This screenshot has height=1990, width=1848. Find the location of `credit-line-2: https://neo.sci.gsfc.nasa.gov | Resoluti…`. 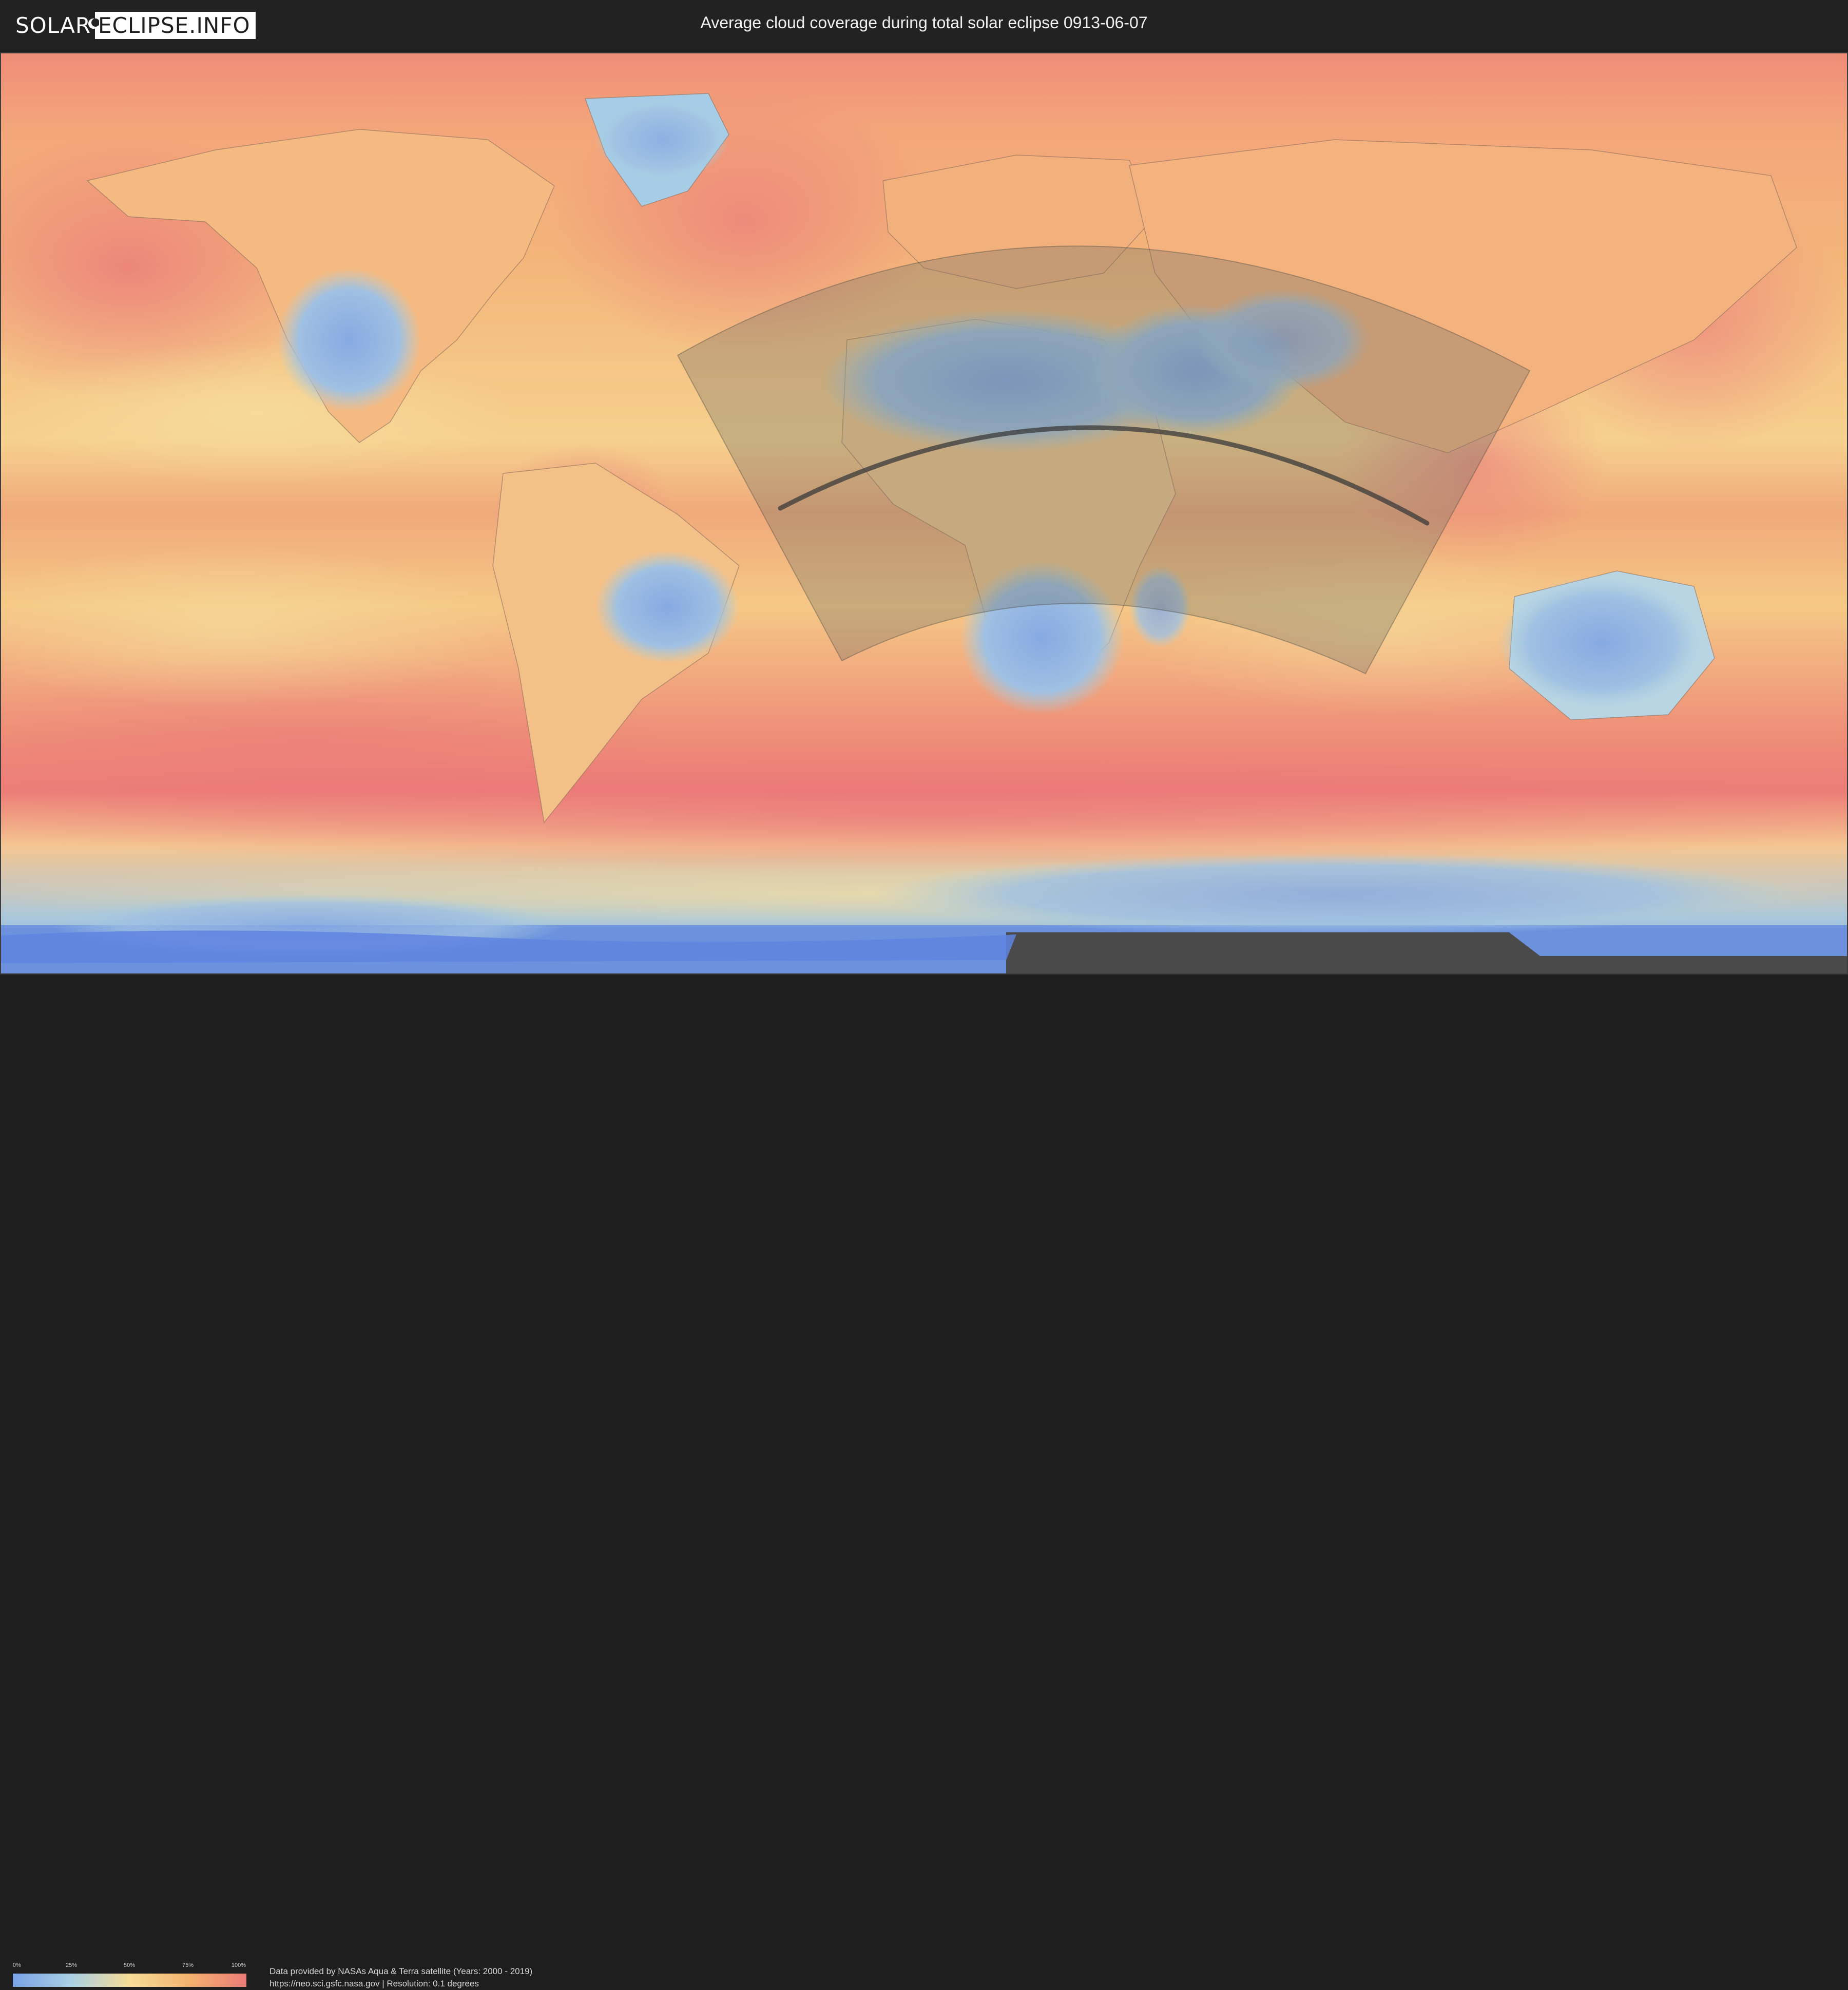

credit-line-2: https://neo.sci.gsfc.nasa.gov | Resoluti… is located at coordinates (401, 1984).